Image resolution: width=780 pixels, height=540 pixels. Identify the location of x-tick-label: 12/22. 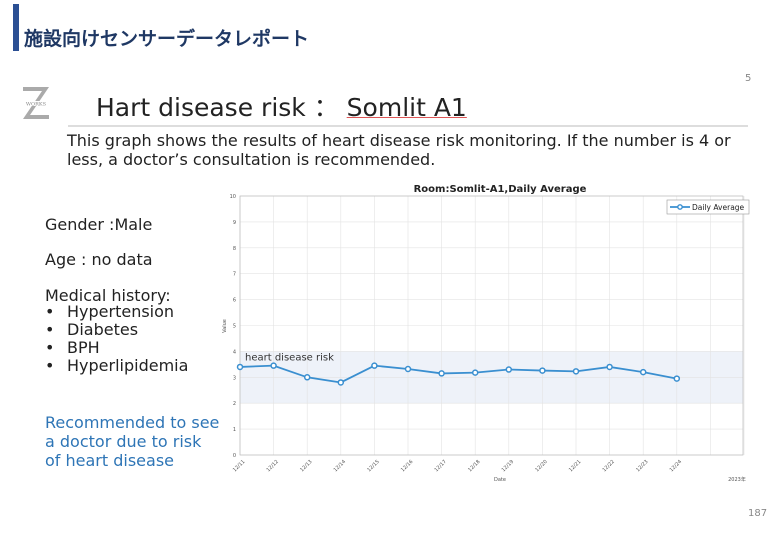
(609, 466).